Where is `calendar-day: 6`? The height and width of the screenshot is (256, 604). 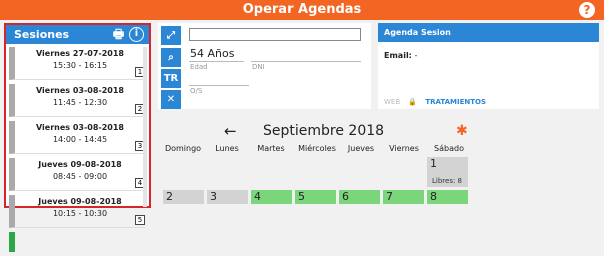 calendar-day: 6 is located at coordinates (359, 197).